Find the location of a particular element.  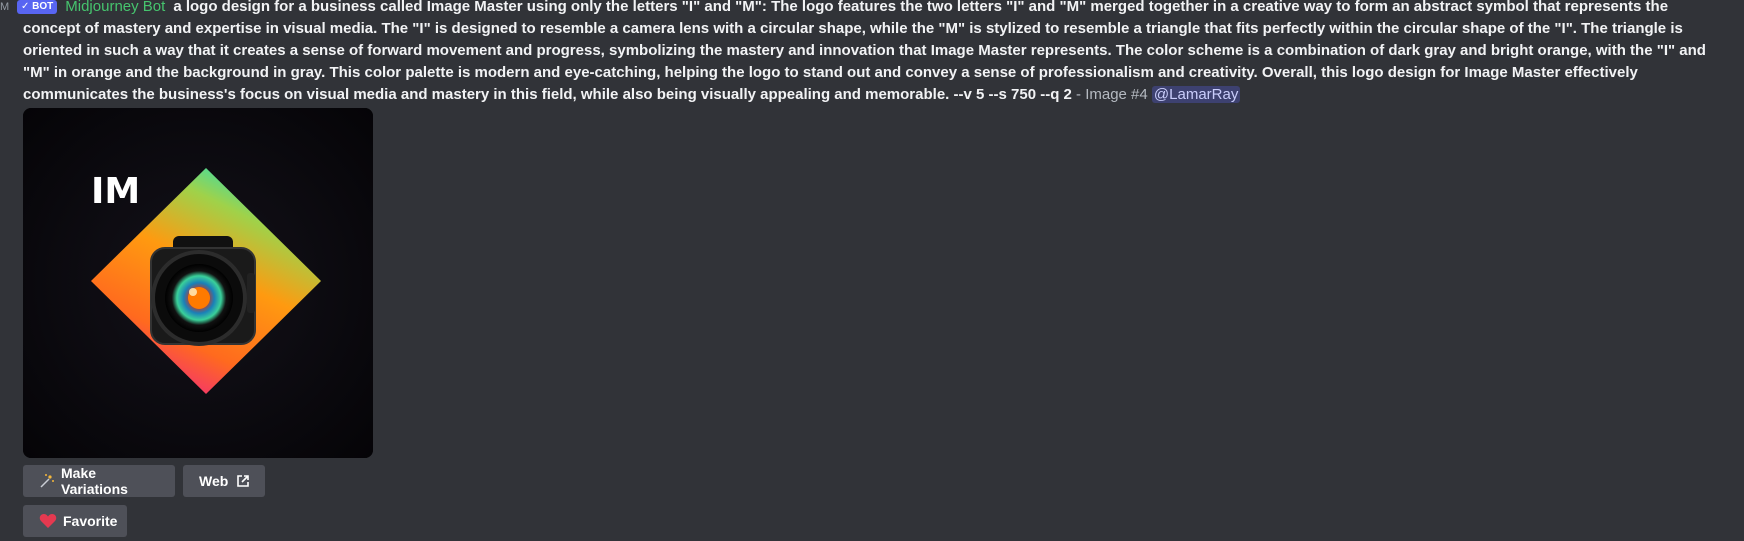

heart-icon is located at coordinates (48, 521).